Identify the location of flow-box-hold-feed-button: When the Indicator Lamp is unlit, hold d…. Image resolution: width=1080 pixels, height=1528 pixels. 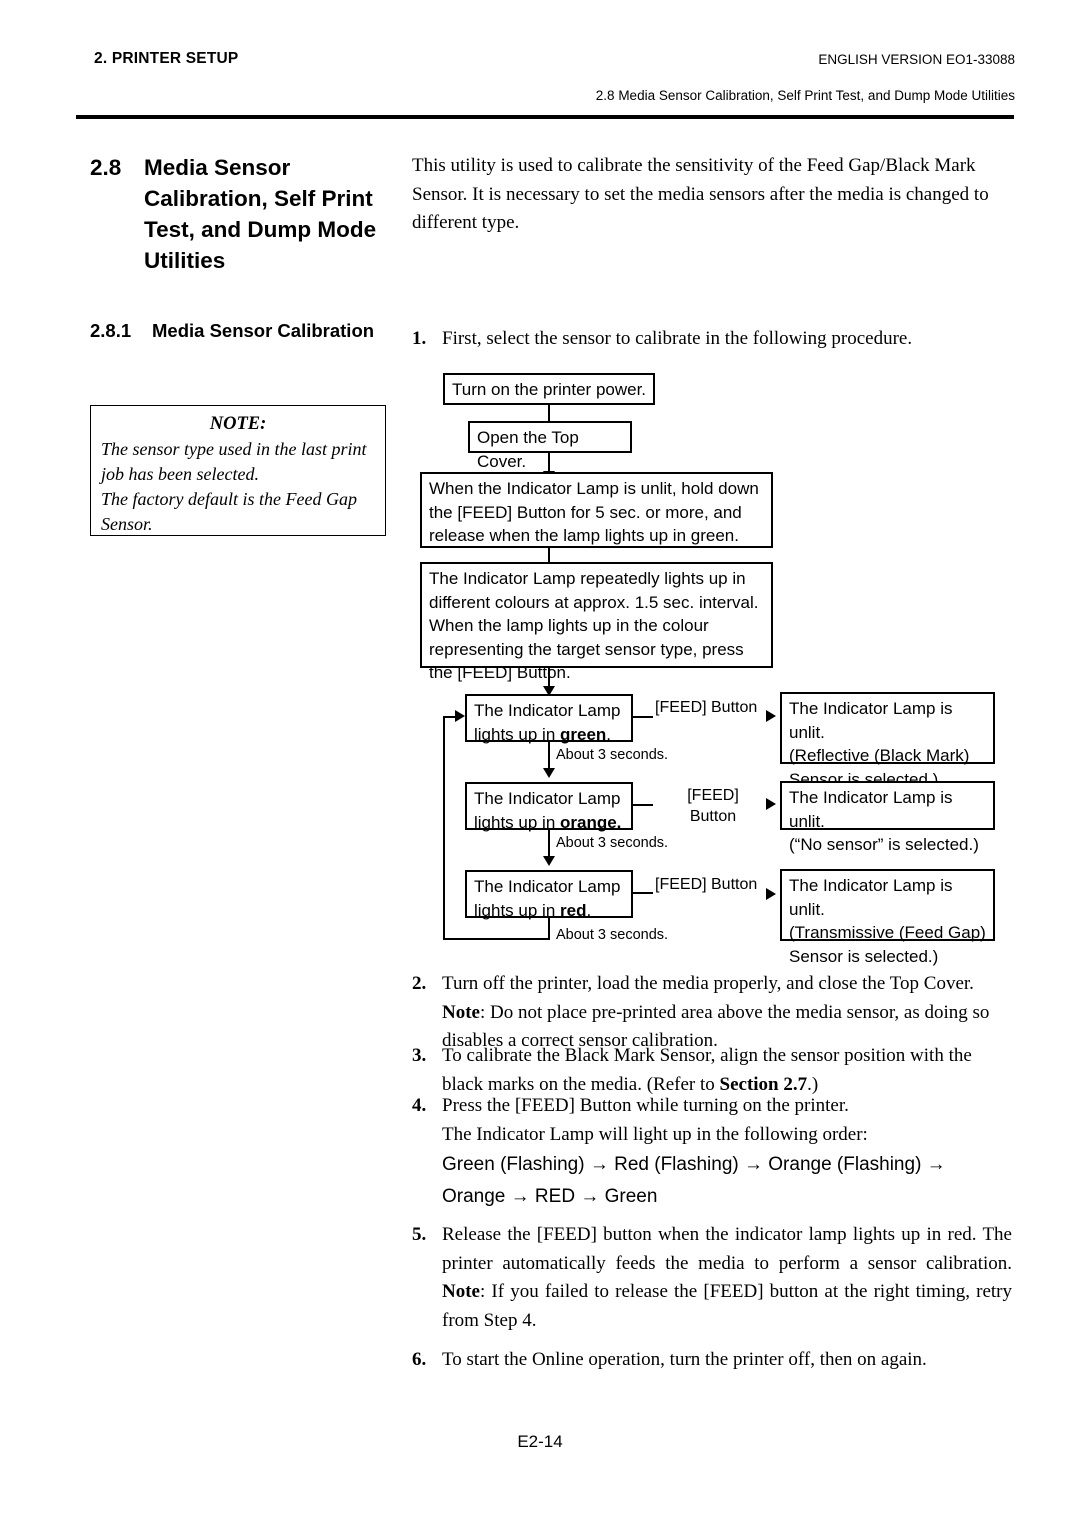
(596, 510).